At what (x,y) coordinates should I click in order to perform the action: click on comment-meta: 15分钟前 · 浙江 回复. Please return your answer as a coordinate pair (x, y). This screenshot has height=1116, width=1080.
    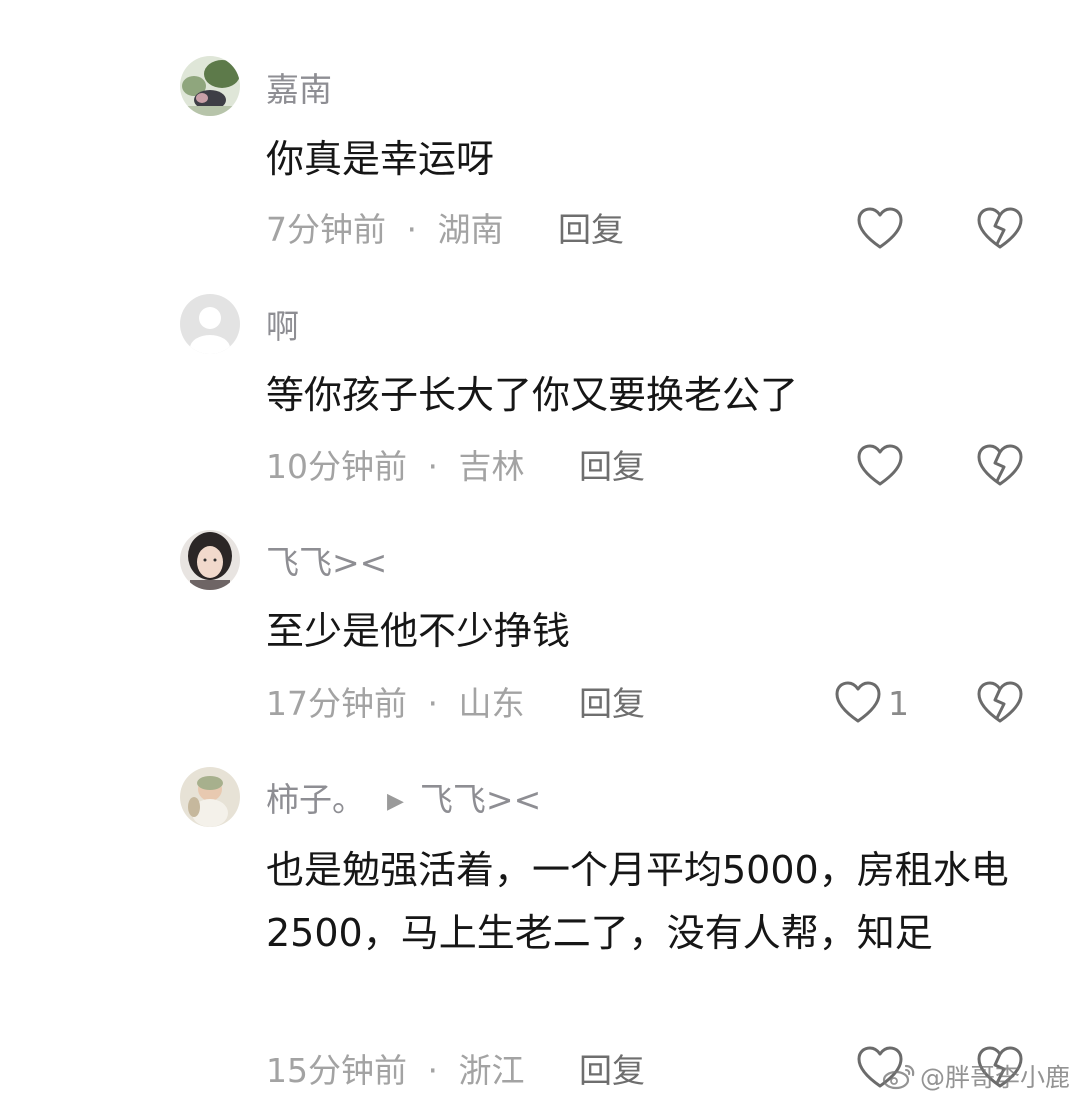
    Looking at the image, I should click on (455, 1071).